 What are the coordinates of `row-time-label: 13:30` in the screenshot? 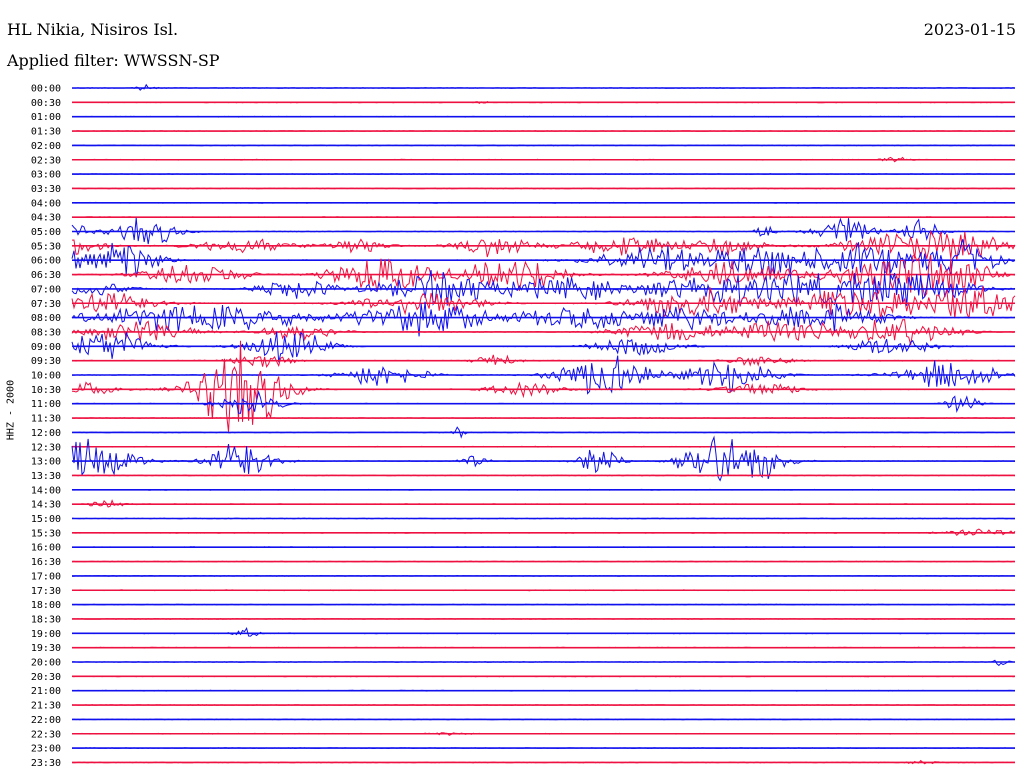 It's located at (46, 476).